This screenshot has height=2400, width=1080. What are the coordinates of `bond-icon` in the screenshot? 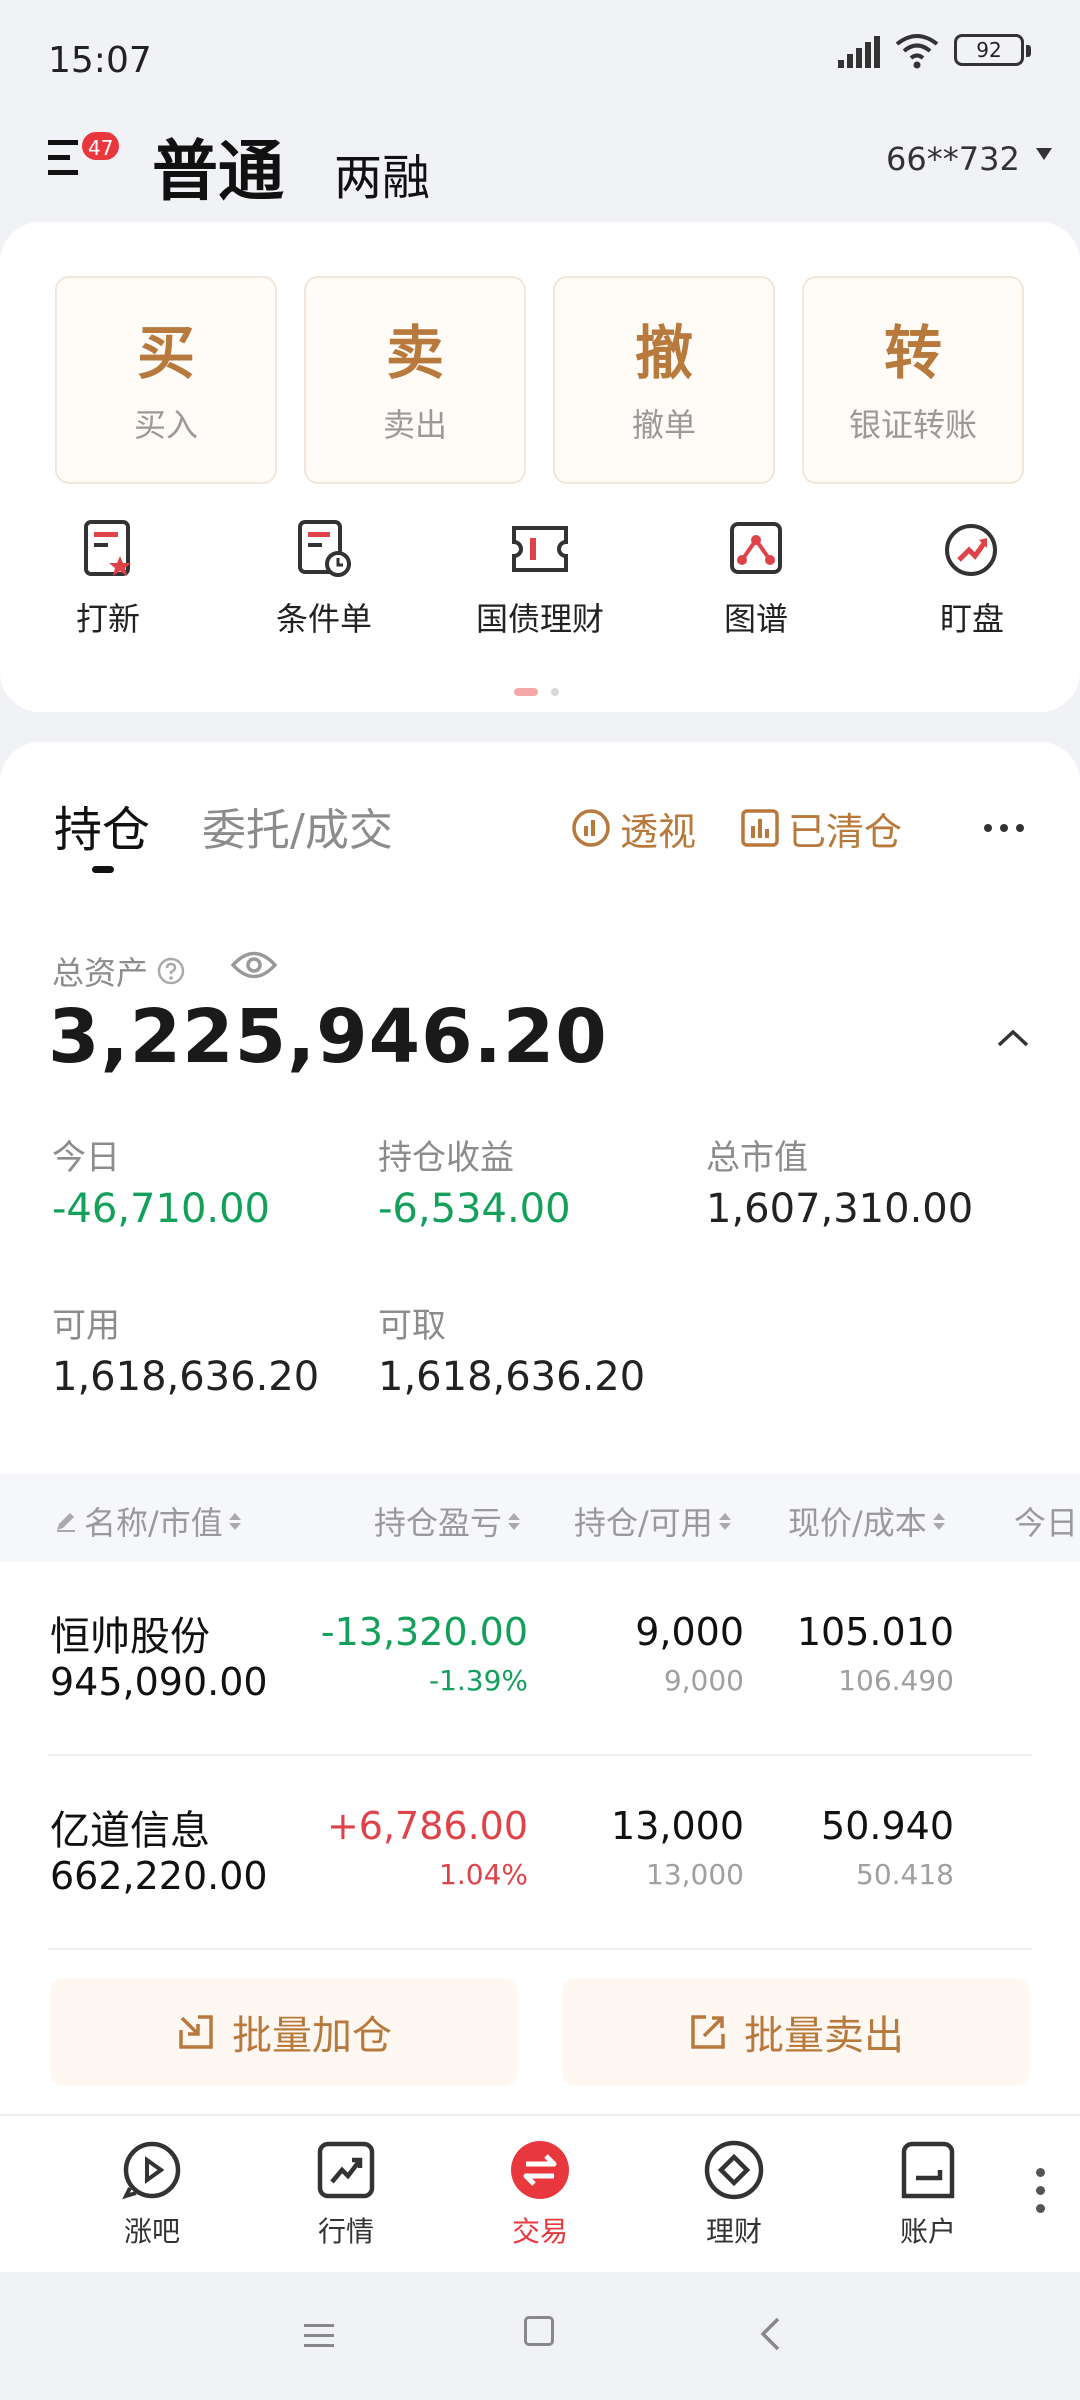 It's located at (540, 549).